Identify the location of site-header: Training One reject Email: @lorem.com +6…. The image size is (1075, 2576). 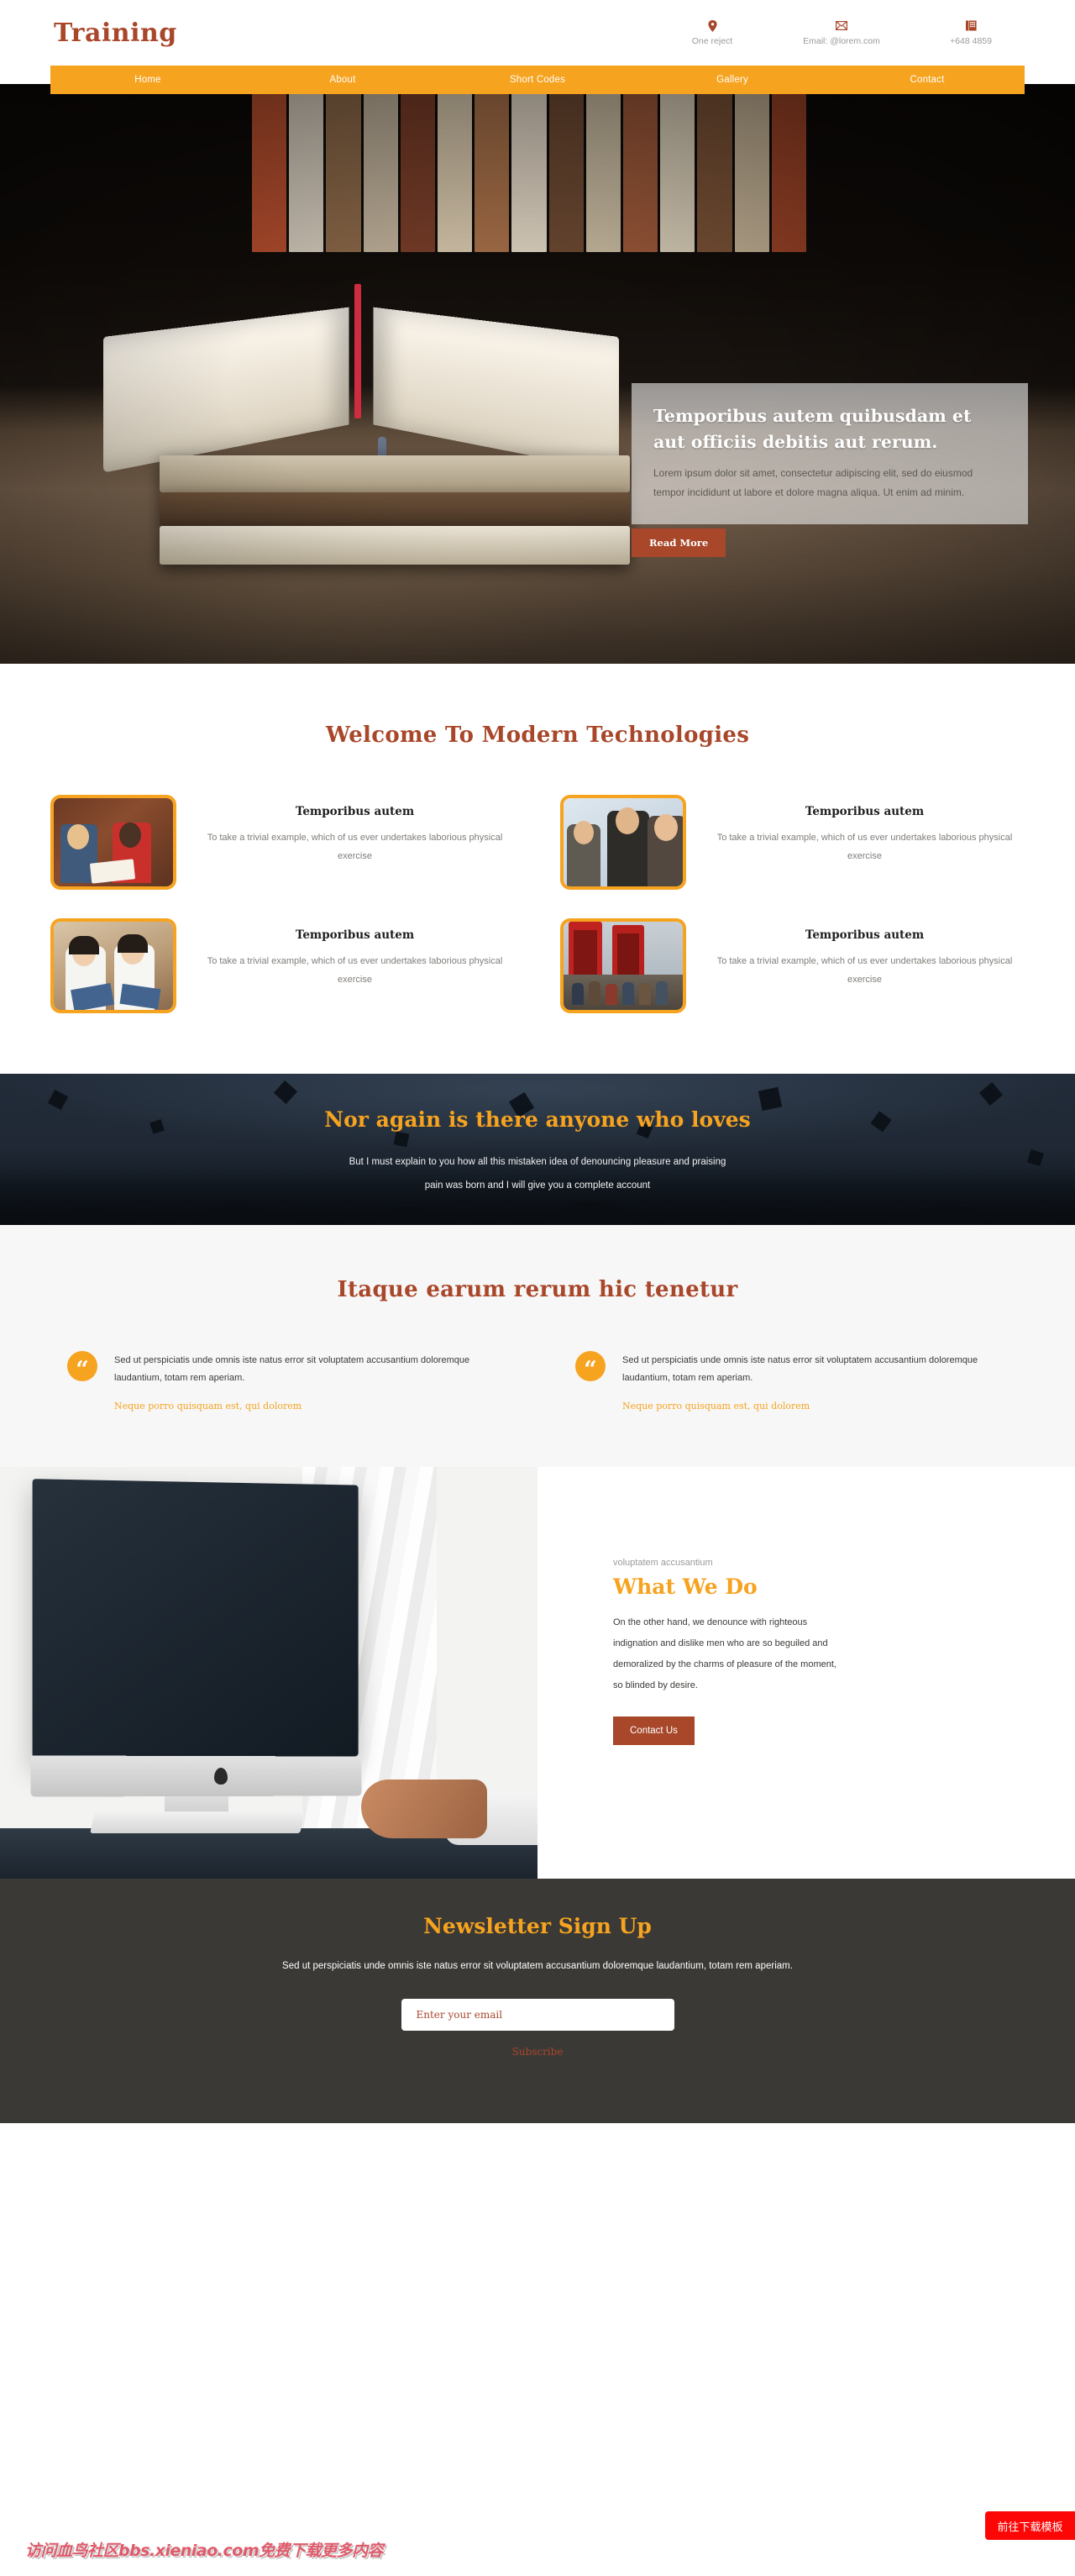
(537, 33).